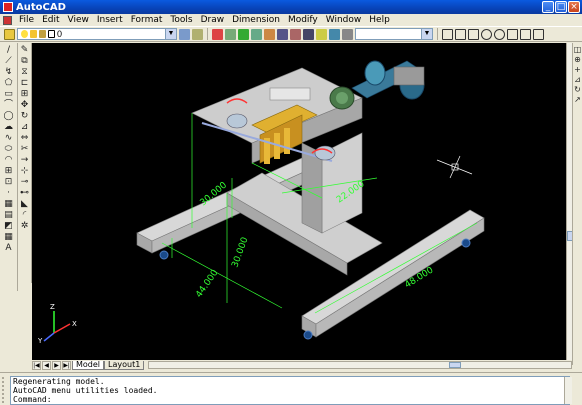 The image size is (582, 405). I want to click on next-tab-button: ▶, so click(56, 365).